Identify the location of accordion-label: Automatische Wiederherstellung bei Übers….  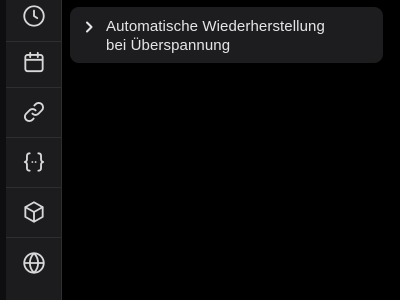
(215, 36).